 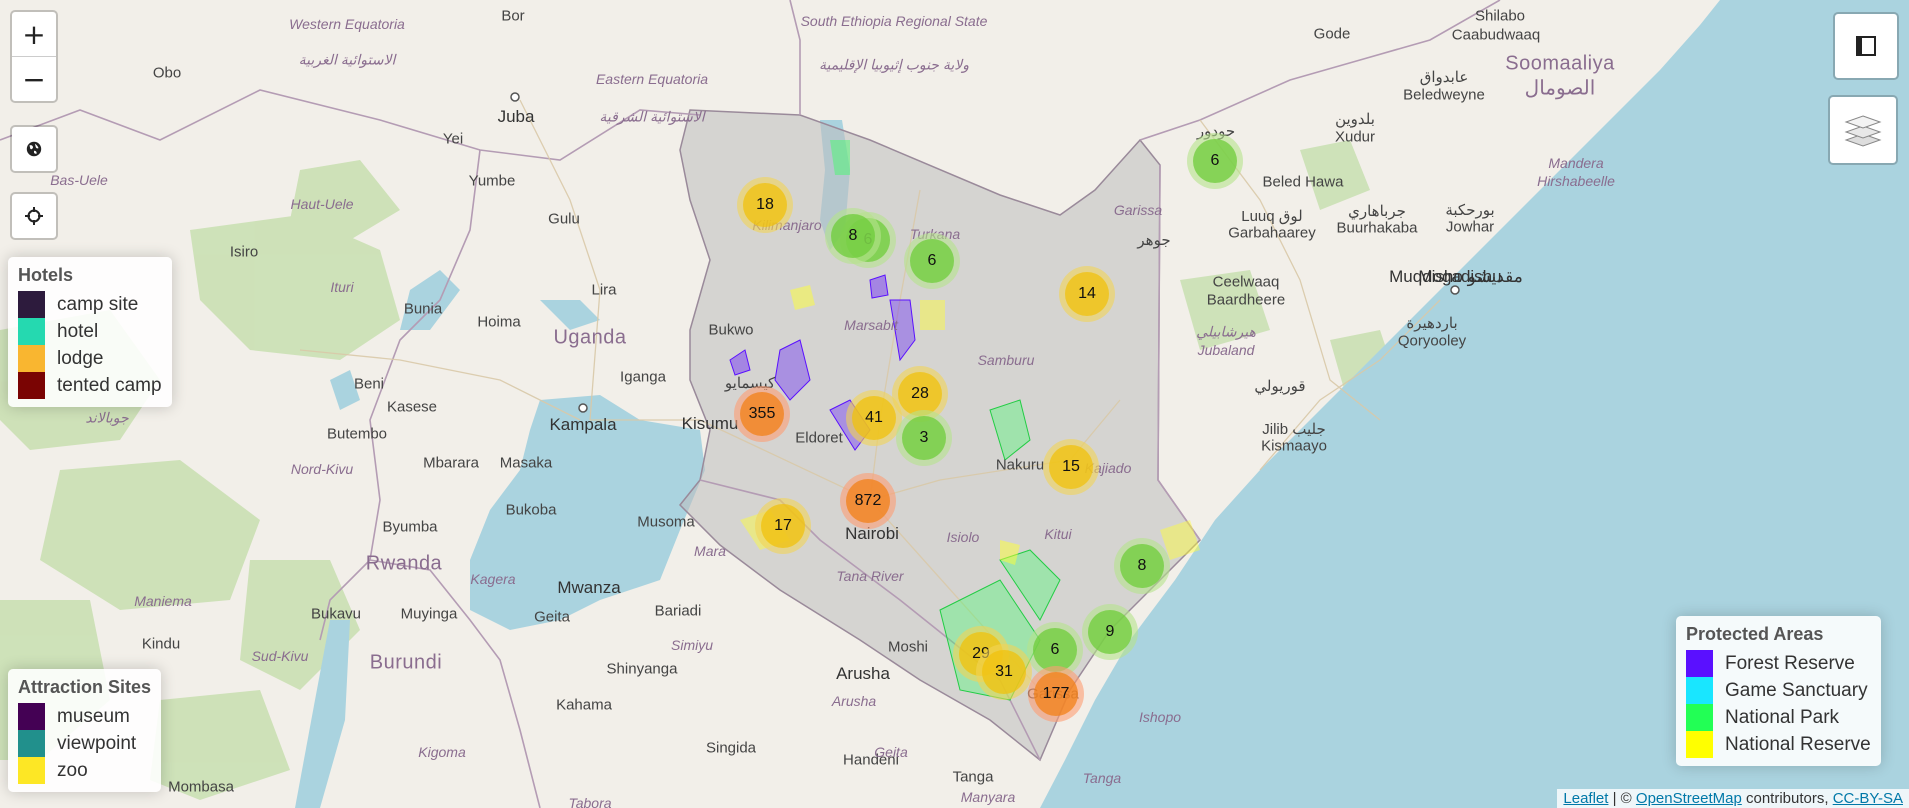 I want to click on town-label: Qoryooley, so click(x=1432, y=341).